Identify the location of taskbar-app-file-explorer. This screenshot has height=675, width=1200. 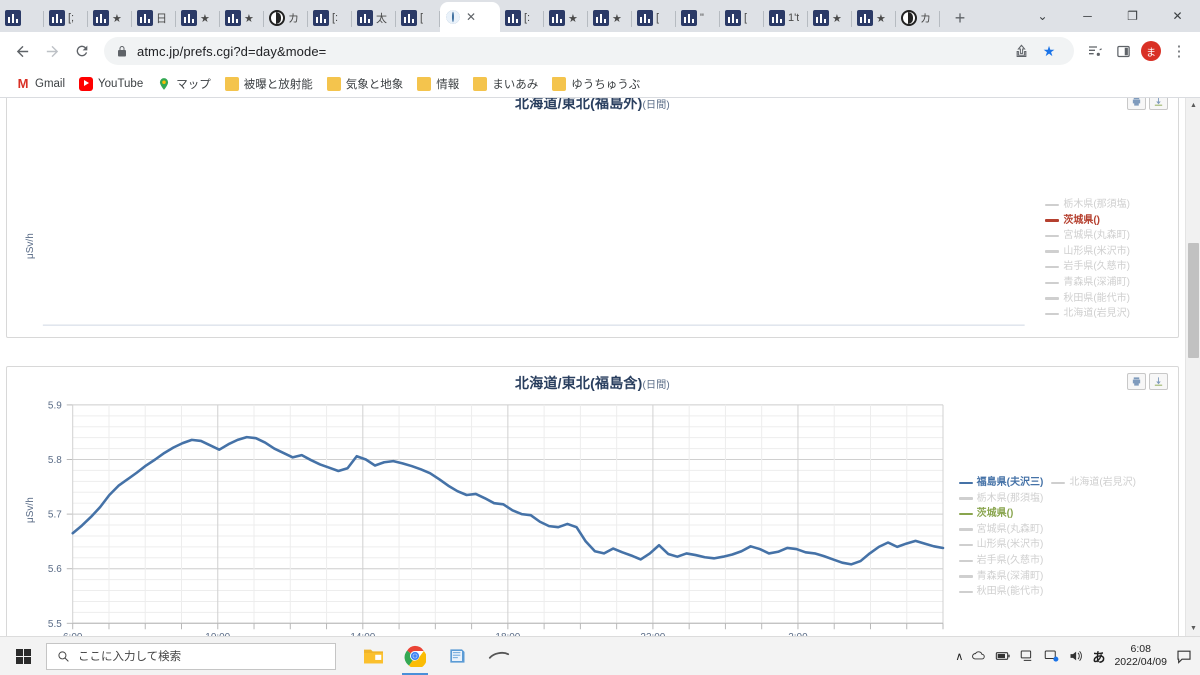
(373, 656).